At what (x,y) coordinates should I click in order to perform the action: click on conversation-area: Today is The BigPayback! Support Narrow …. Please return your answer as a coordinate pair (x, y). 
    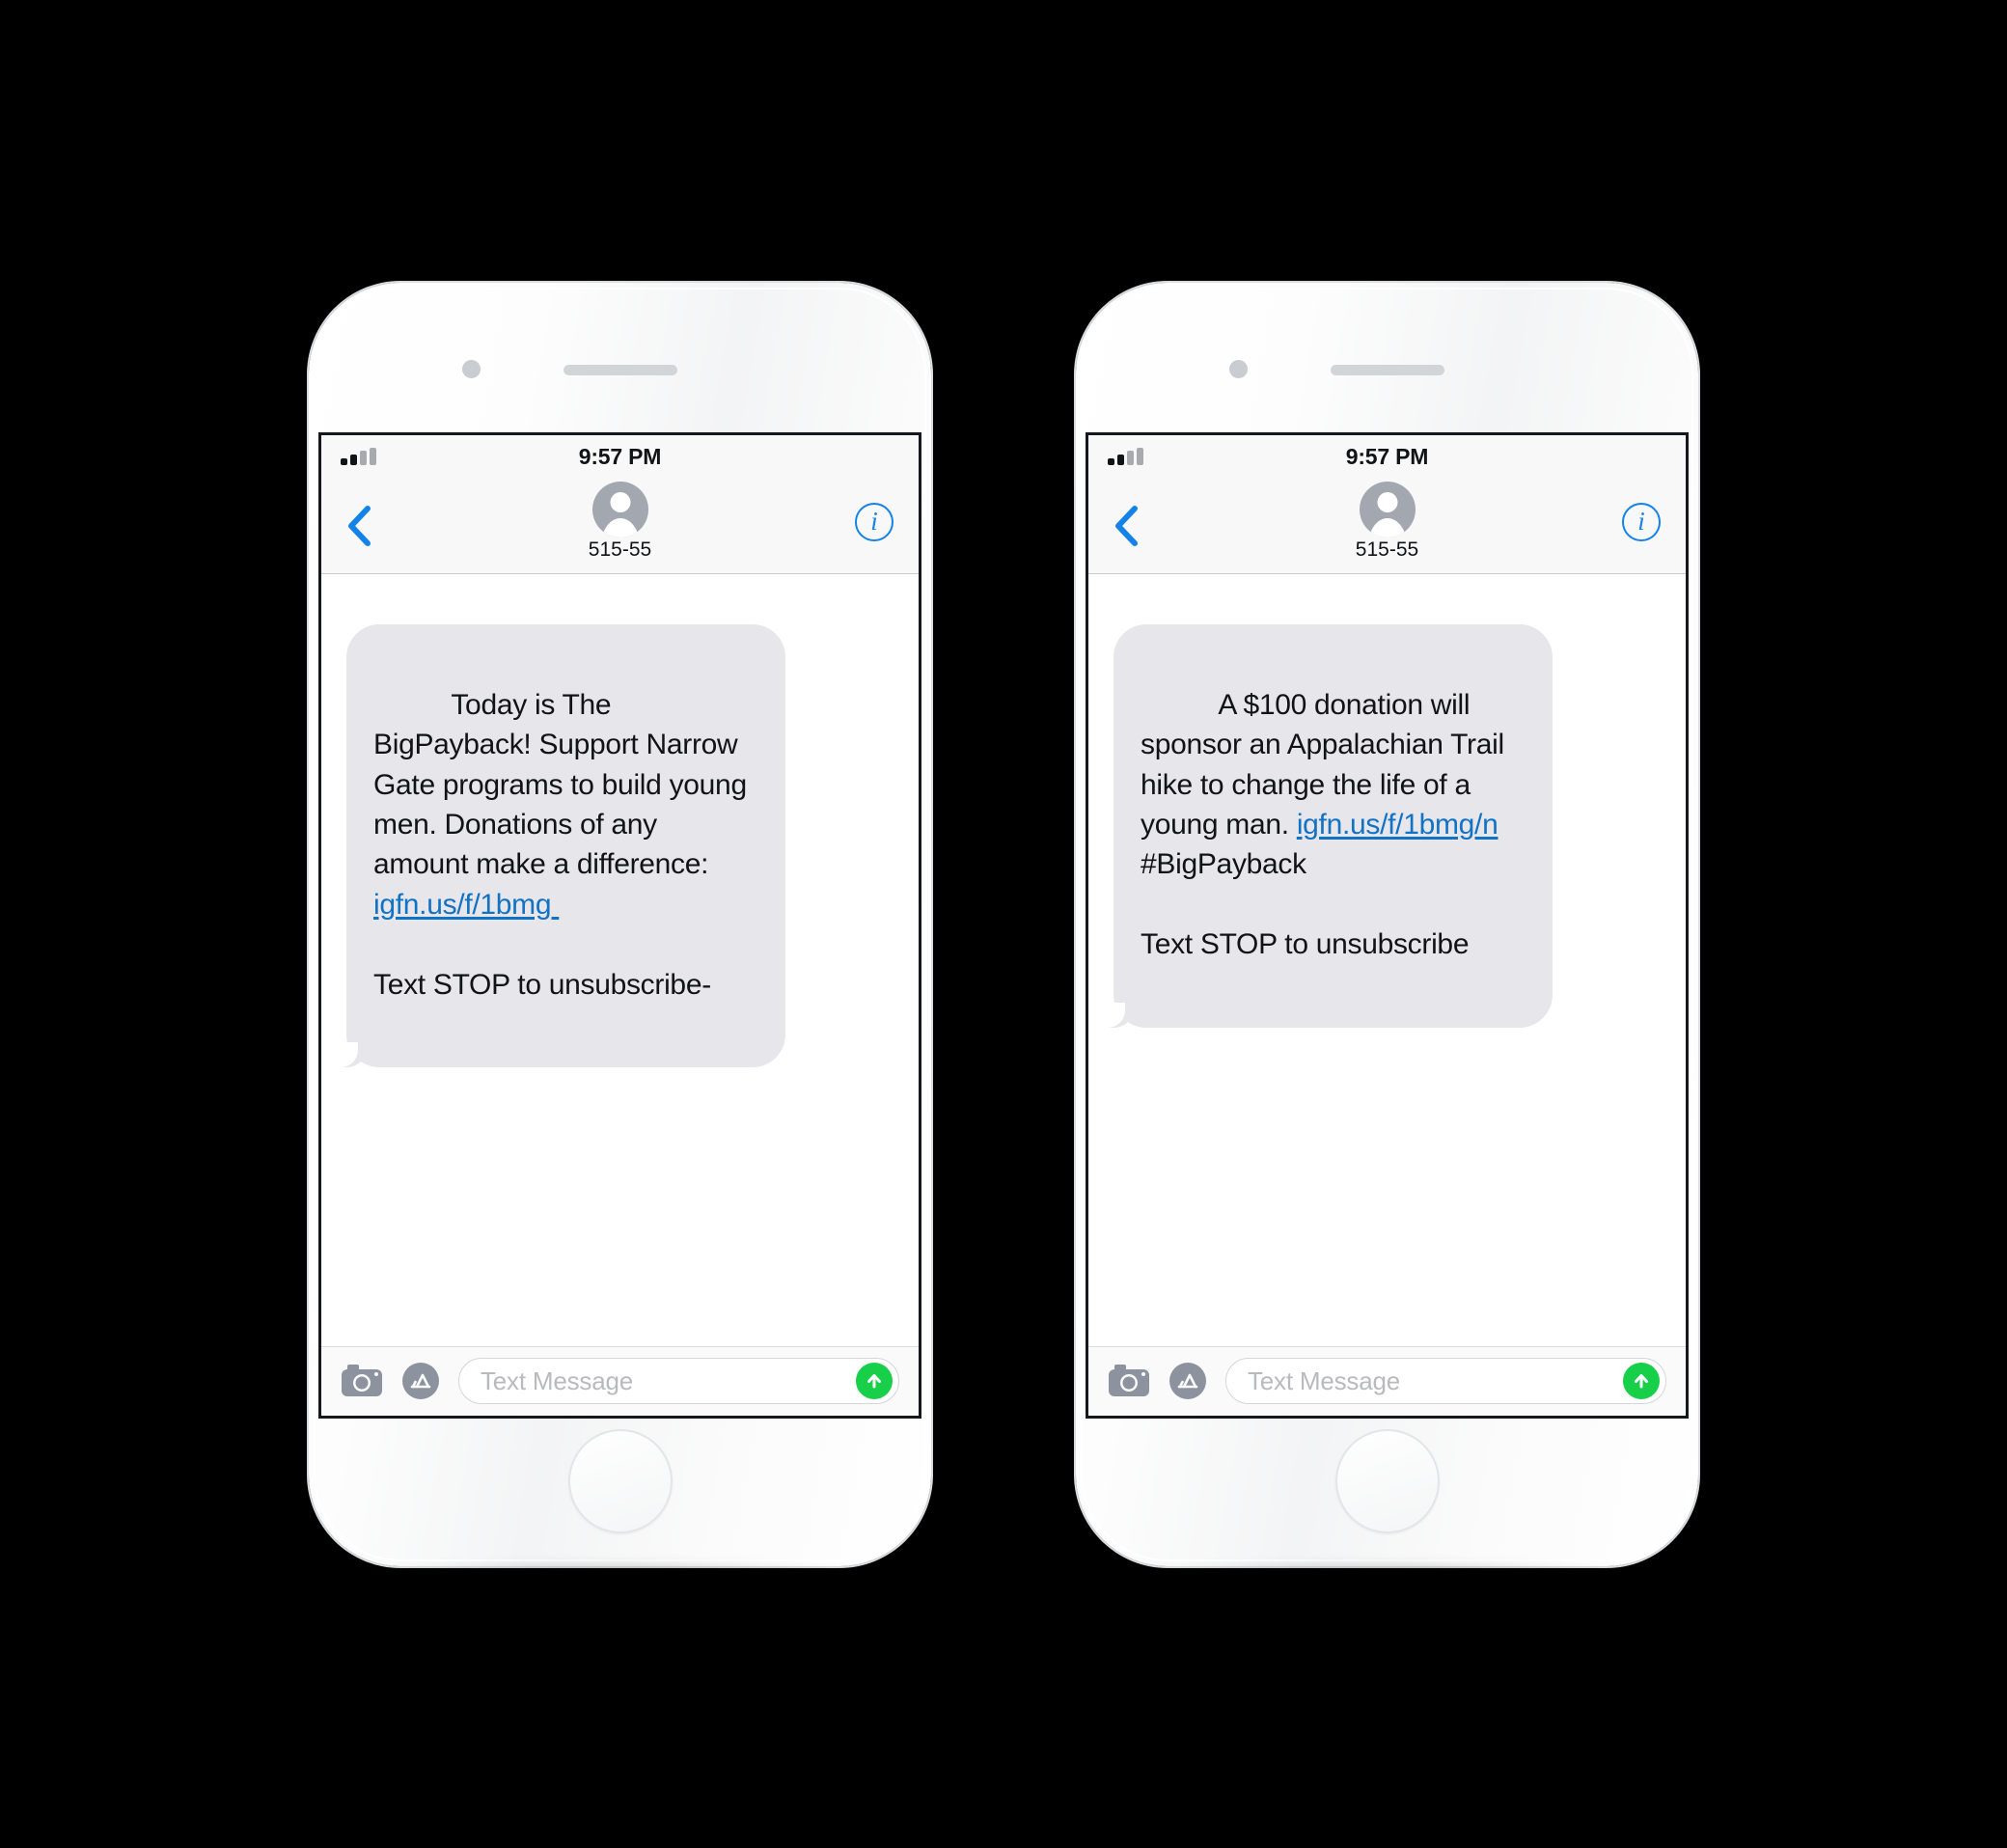
    Looking at the image, I should click on (620, 959).